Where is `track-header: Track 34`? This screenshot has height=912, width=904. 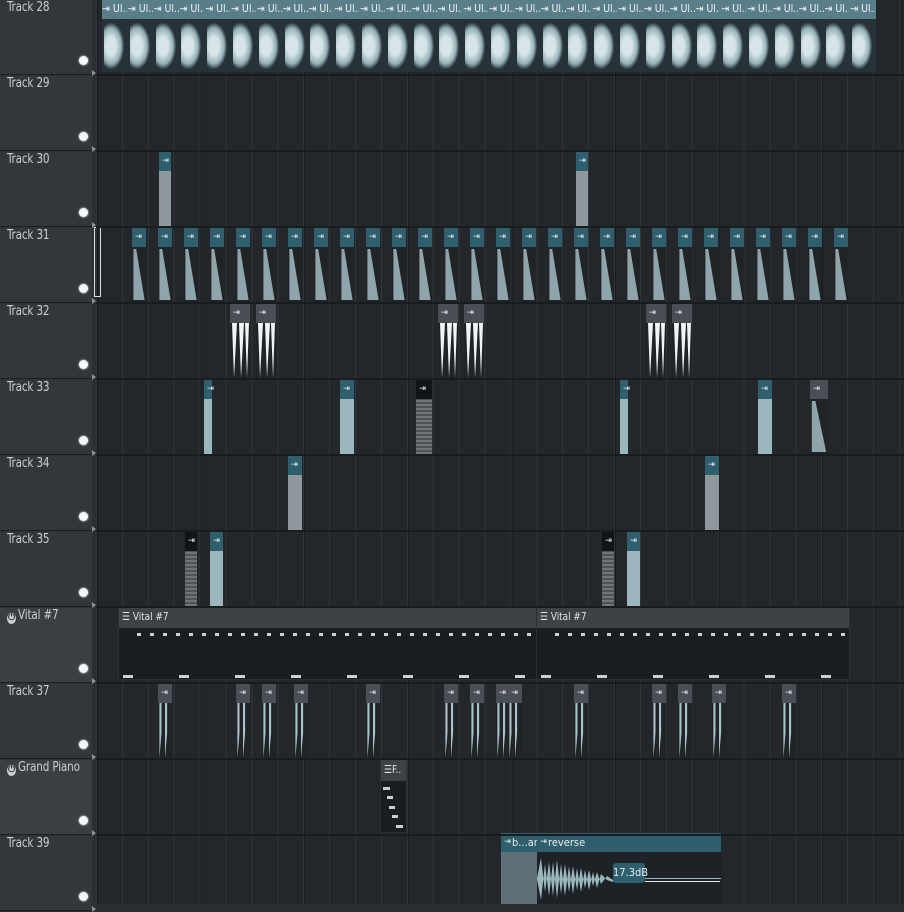
track-header: Track 34 is located at coordinates (46, 493).